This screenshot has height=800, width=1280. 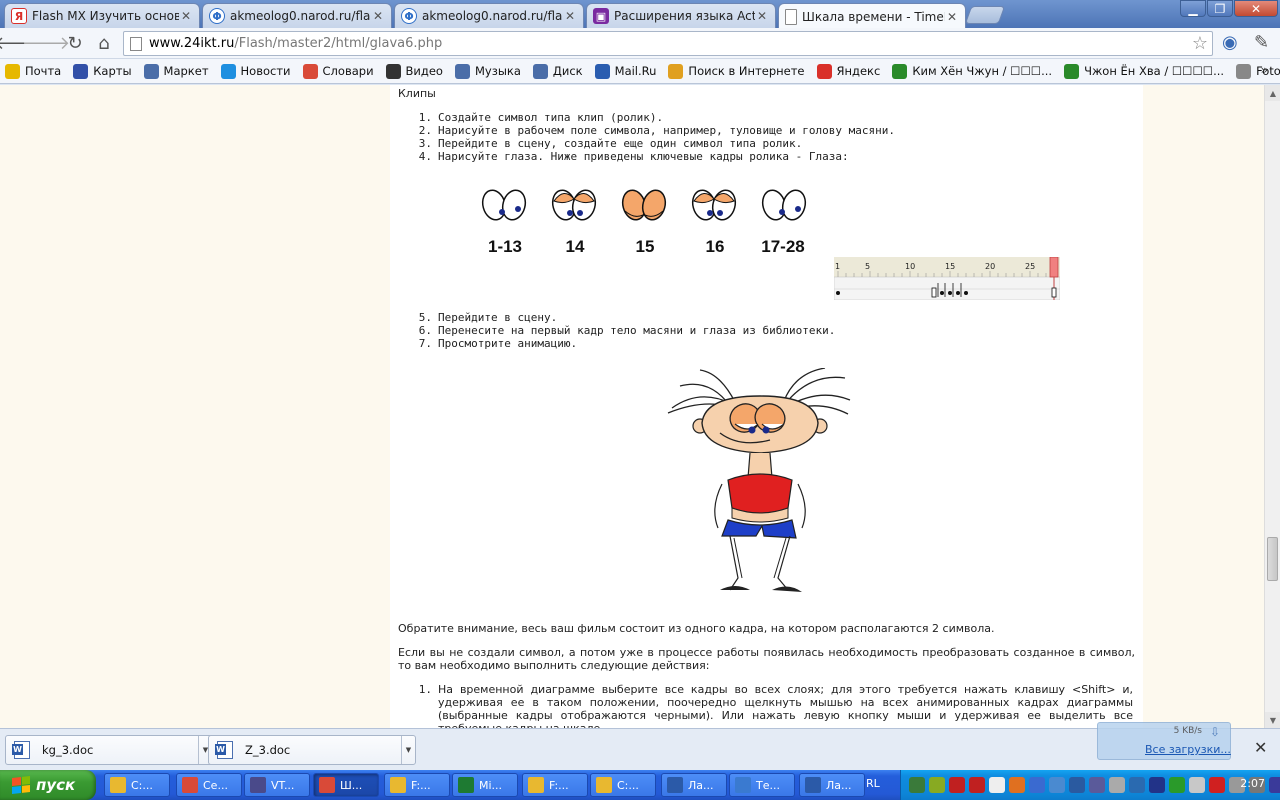 I want to click on forward-button: 🡒, so click(x=46, y=43).